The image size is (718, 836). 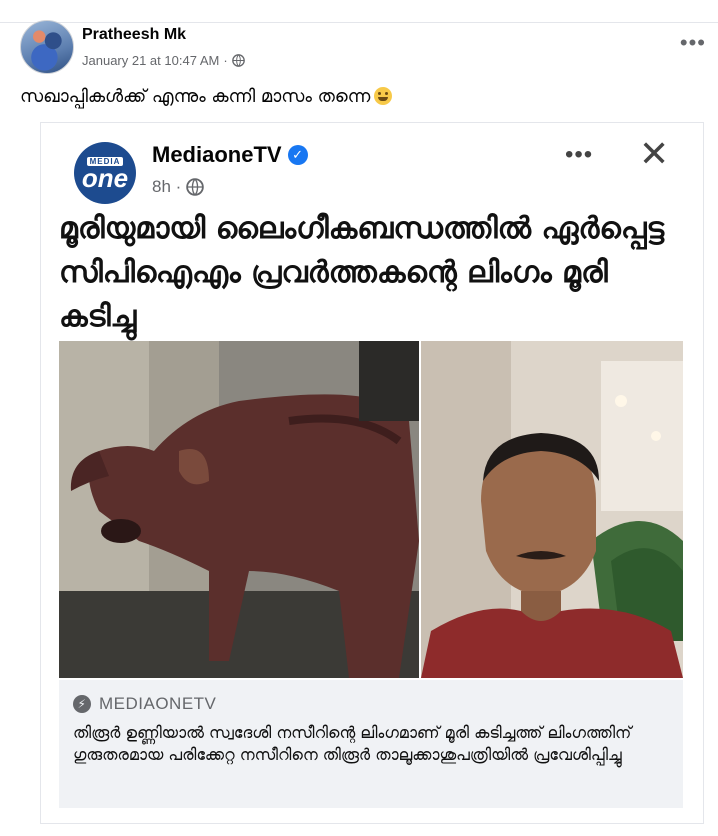 What do you see at coordinates (217, 154) in the screenshot?
I see `shared-page-name-text: MediaoneTV` at bounding box center [217, 154].